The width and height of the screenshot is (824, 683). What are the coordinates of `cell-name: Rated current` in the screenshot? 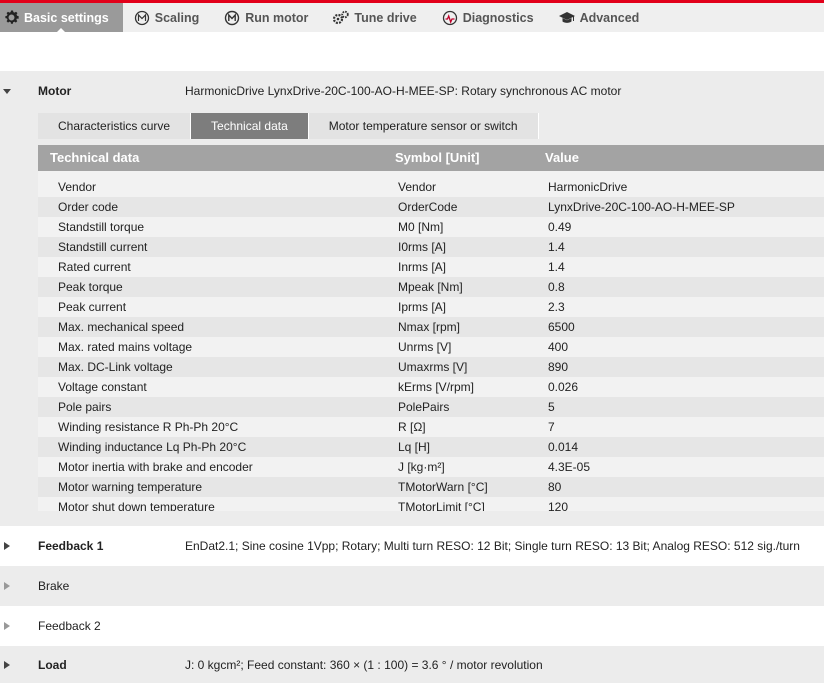 It's located at (94, 267).